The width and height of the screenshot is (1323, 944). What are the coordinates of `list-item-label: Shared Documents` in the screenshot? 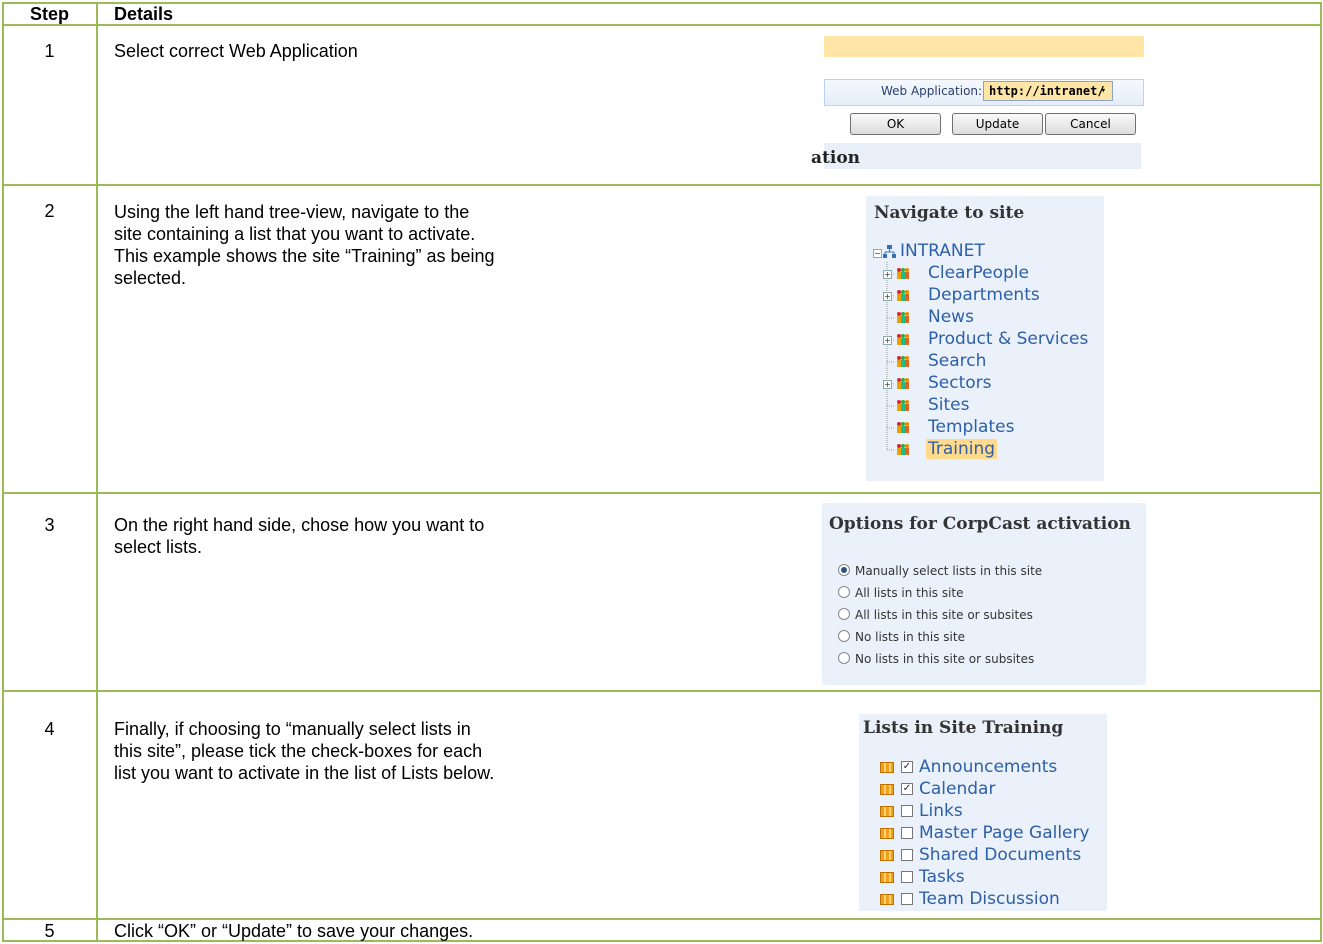 It's located at (1000, 855).